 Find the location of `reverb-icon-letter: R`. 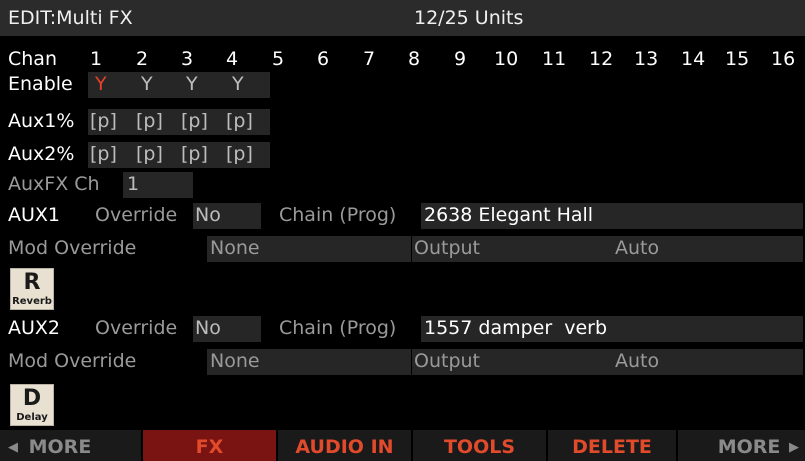

reverb-icon-letter: R is located at coordinates (32, 282).